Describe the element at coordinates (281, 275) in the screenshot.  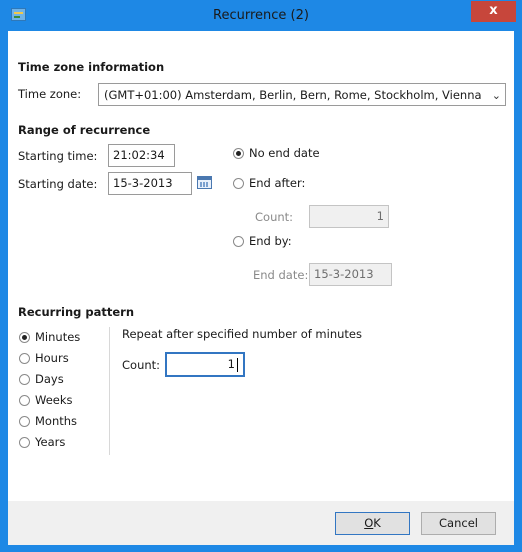
I see `end-date-label: End date:` at that location.